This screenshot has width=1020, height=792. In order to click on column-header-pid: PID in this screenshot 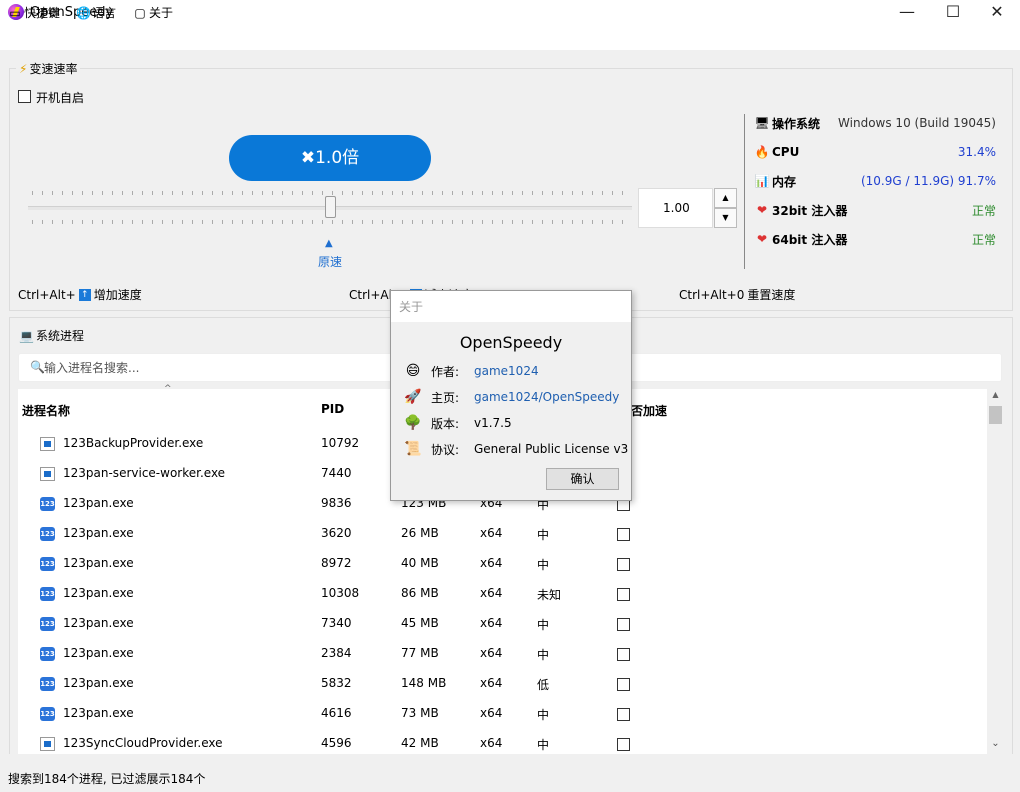, I will do `click(332, 409)`.